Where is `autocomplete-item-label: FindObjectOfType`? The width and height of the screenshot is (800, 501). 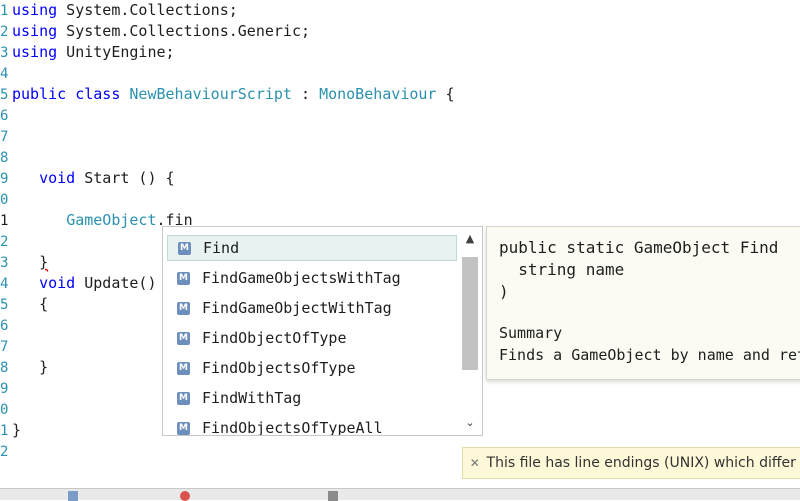
autocomplete-item-label: FindObjectOfType is located at coordinates (274, 338).